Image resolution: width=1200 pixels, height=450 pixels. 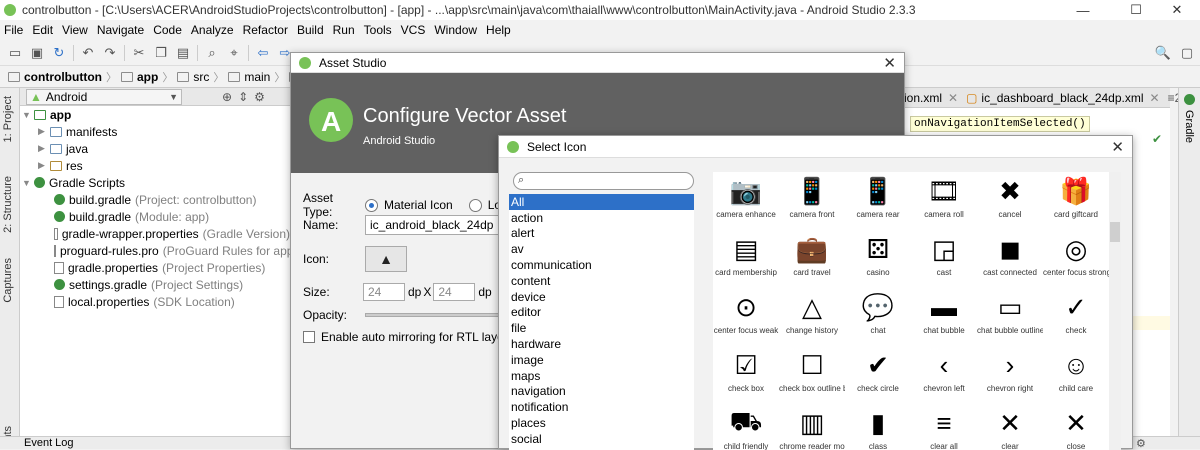 What do you see at coordinates (227, 97) in the screenshot?
I see `target-icon: ⊕` at bounding box center [227, 97].